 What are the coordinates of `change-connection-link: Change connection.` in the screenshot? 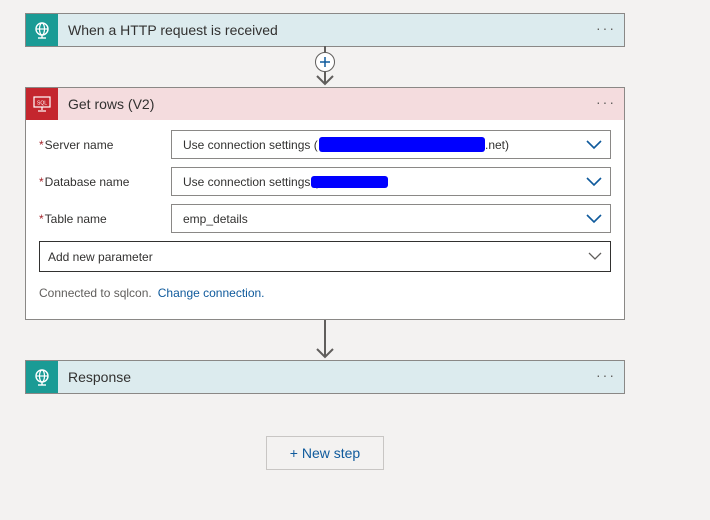 It's located at (211, 293).